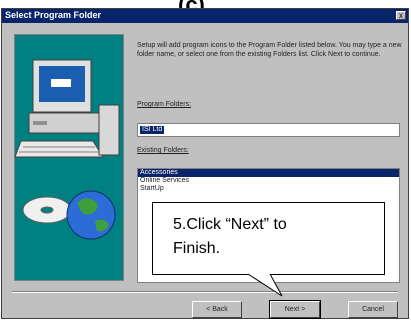 The width and height of the screenshot is (411, 320). I want to click on separator, so click(205, 292).